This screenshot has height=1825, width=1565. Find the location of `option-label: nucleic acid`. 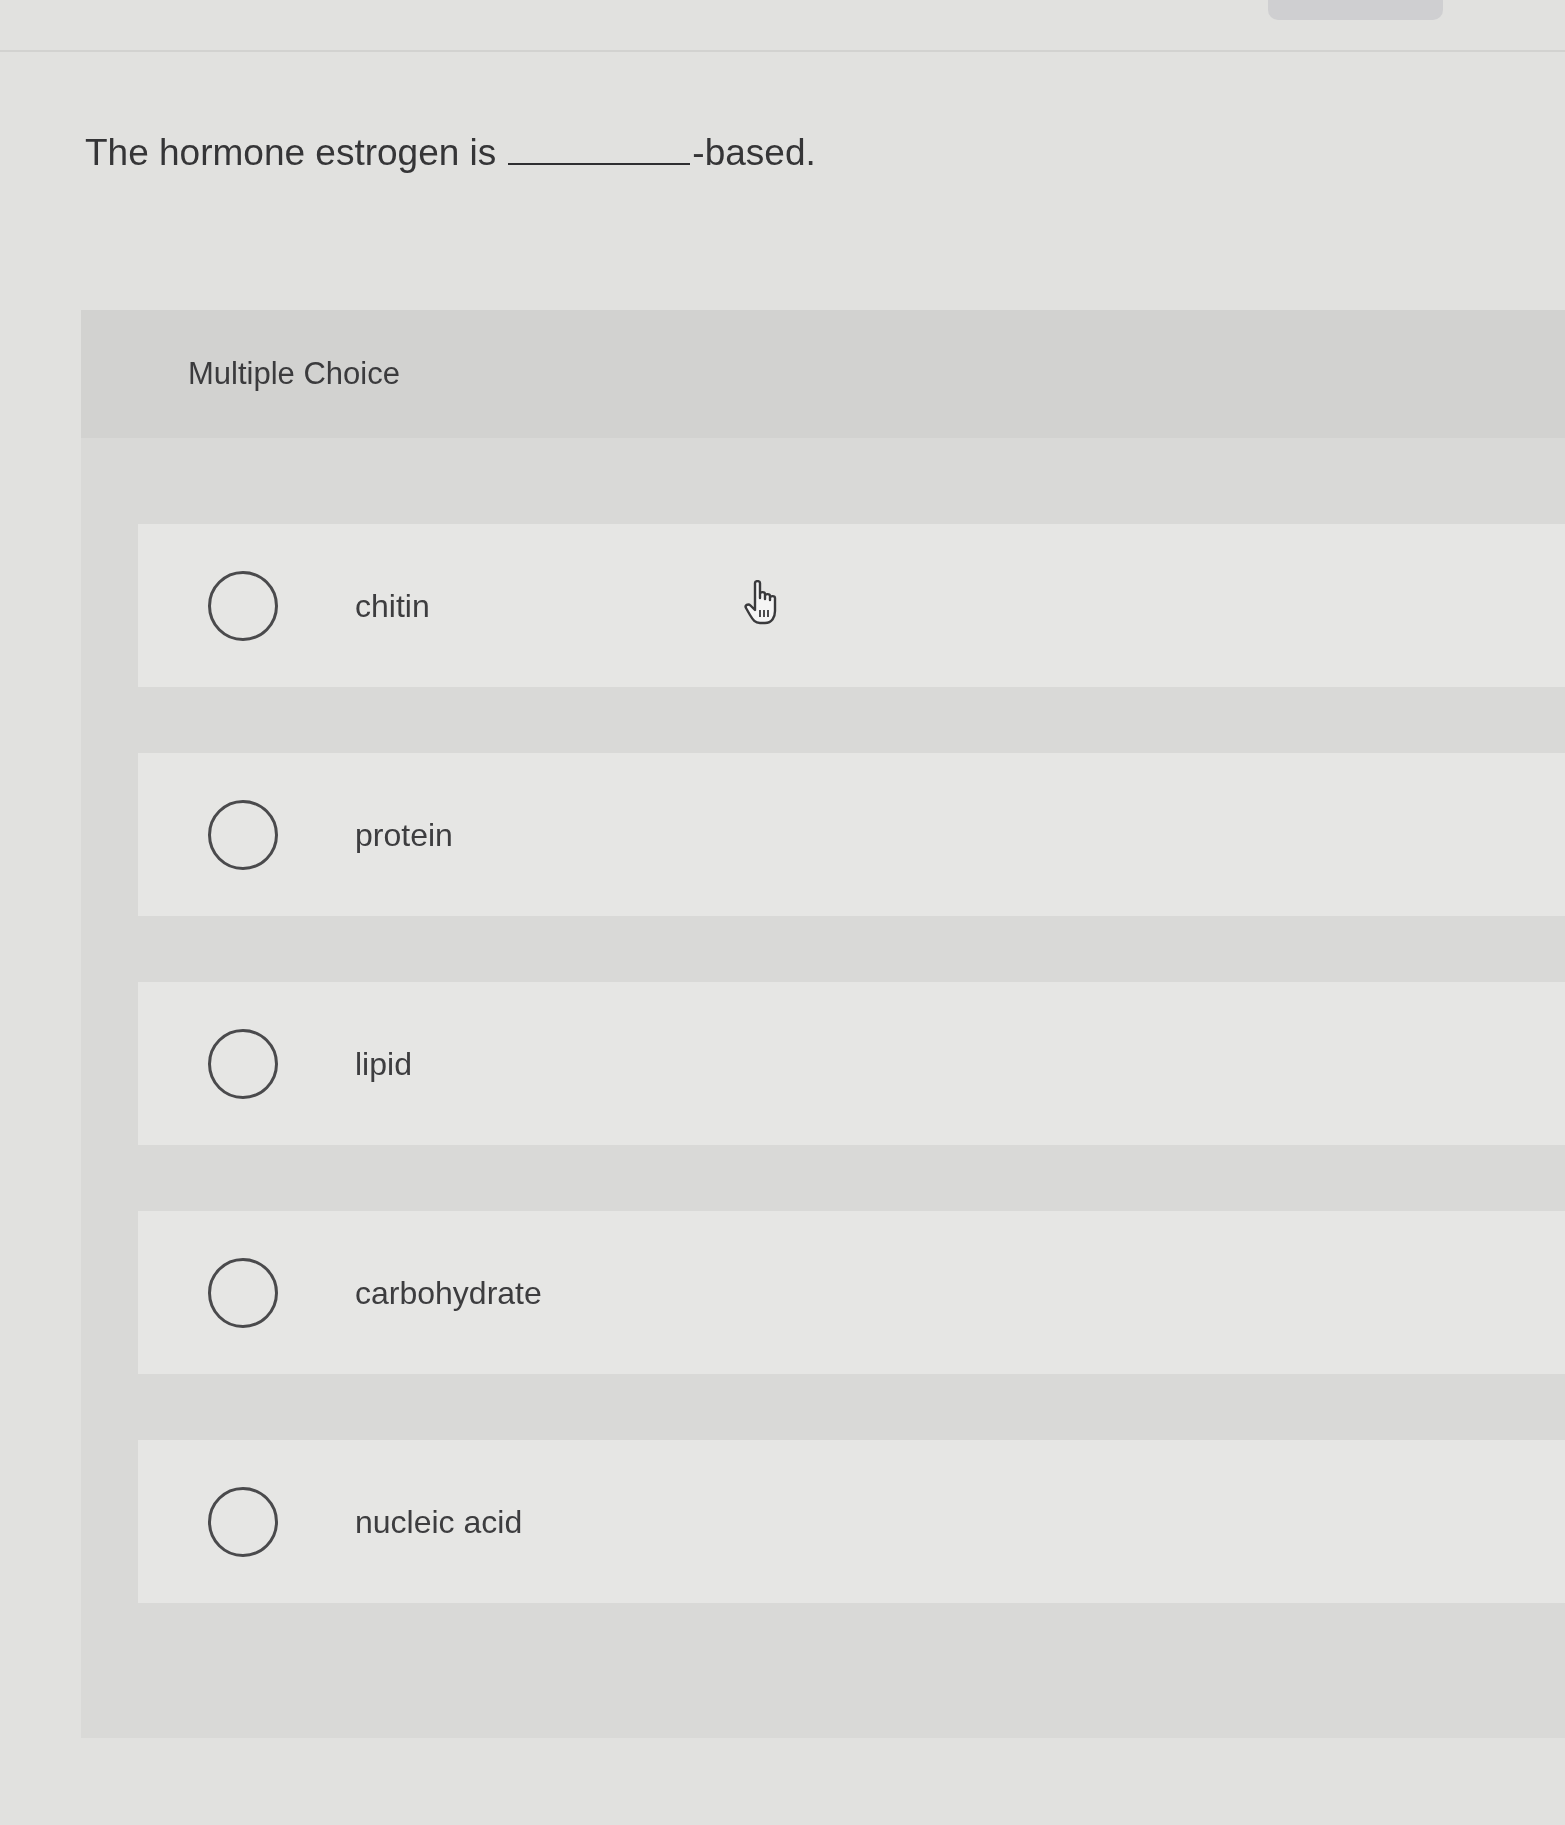

option-label: nucleic acid is located at coordinates (439, 1522).